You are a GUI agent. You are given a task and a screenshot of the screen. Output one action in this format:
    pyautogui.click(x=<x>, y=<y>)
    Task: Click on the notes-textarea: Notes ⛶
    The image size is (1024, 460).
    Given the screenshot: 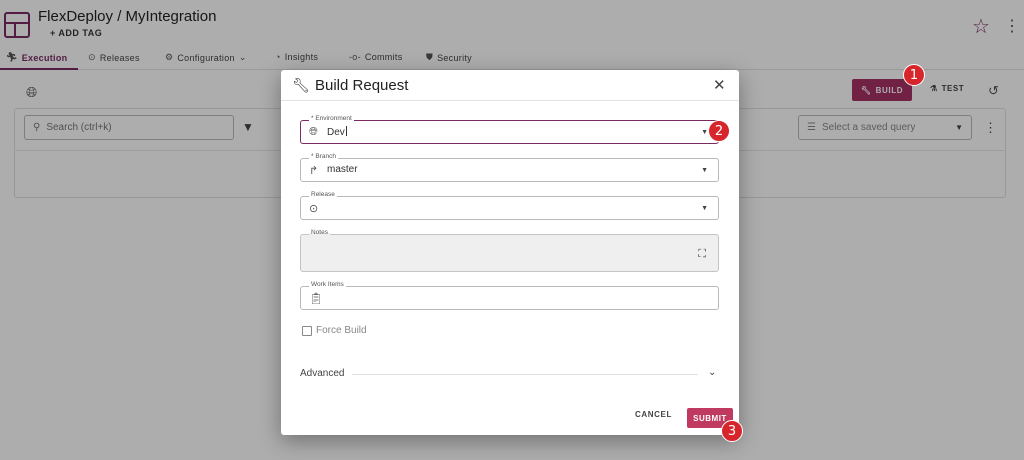 What is the action you would take?
    pyautogui.click(x=509, y=250)
    